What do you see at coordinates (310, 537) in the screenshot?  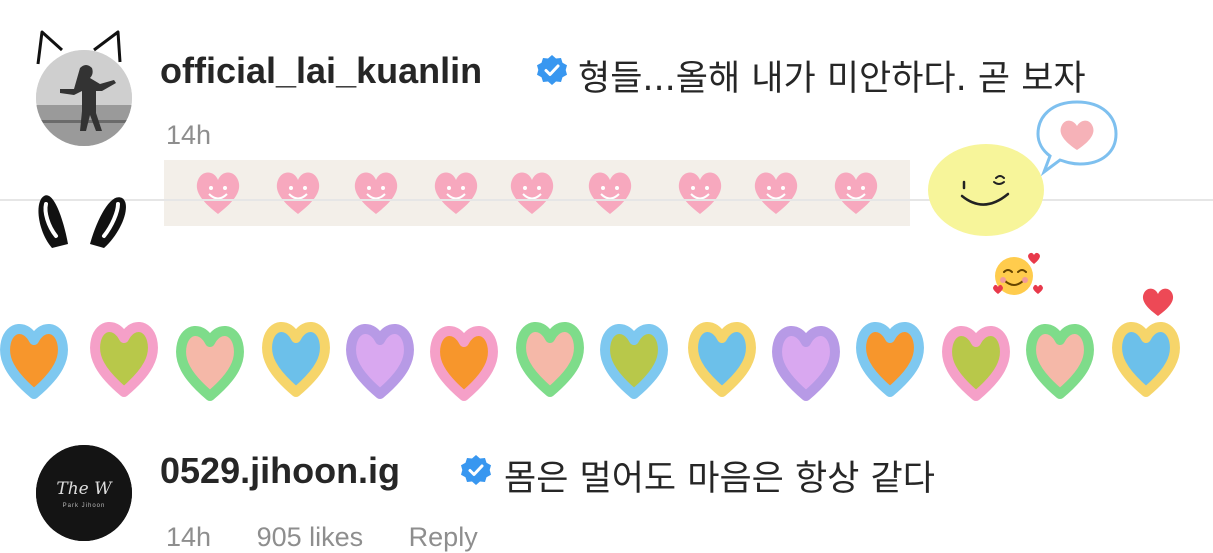 I see `likes-count: 905 likes` at bounding box center [310, 537].